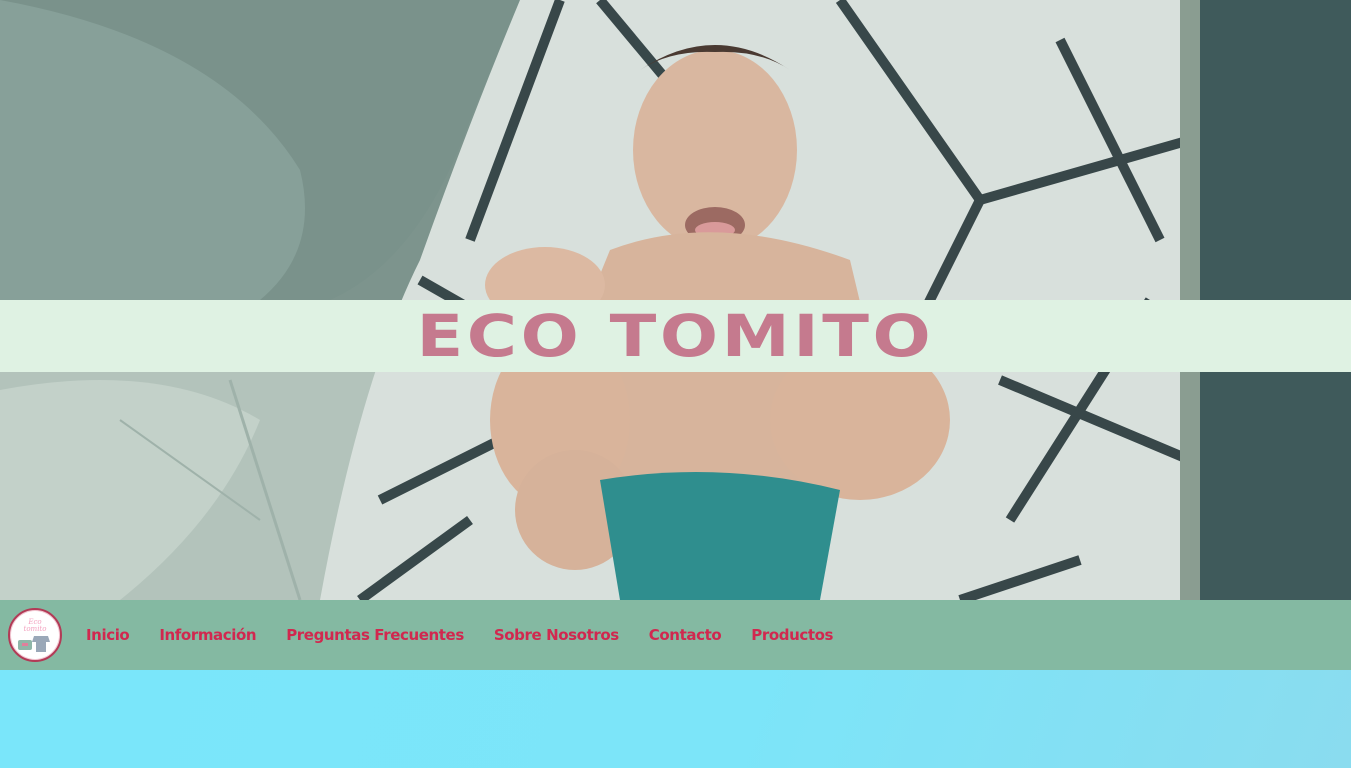  What do you see at coordinates (108, 635) in the screenshot?
I see `nav-link-inicio: Inicio` at bounding box center [108, 635].